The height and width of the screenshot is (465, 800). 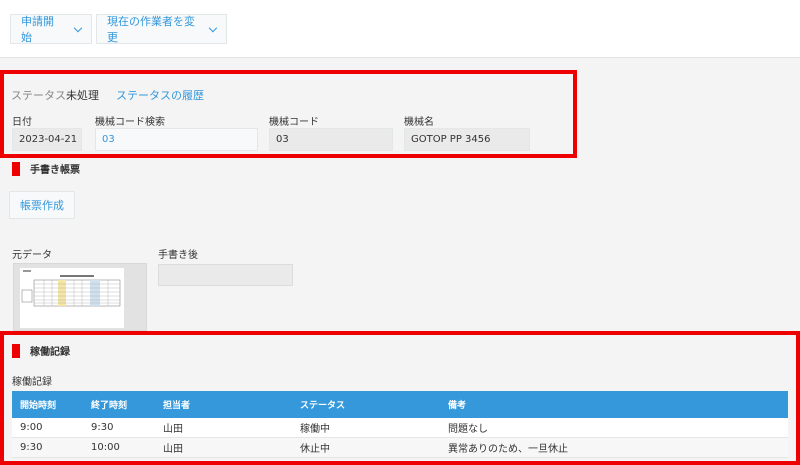 What do you see at coordinates (42, 205) in the screenshot?
I see `create-form-button: 帳票作成` at bounding box center [42, 205].